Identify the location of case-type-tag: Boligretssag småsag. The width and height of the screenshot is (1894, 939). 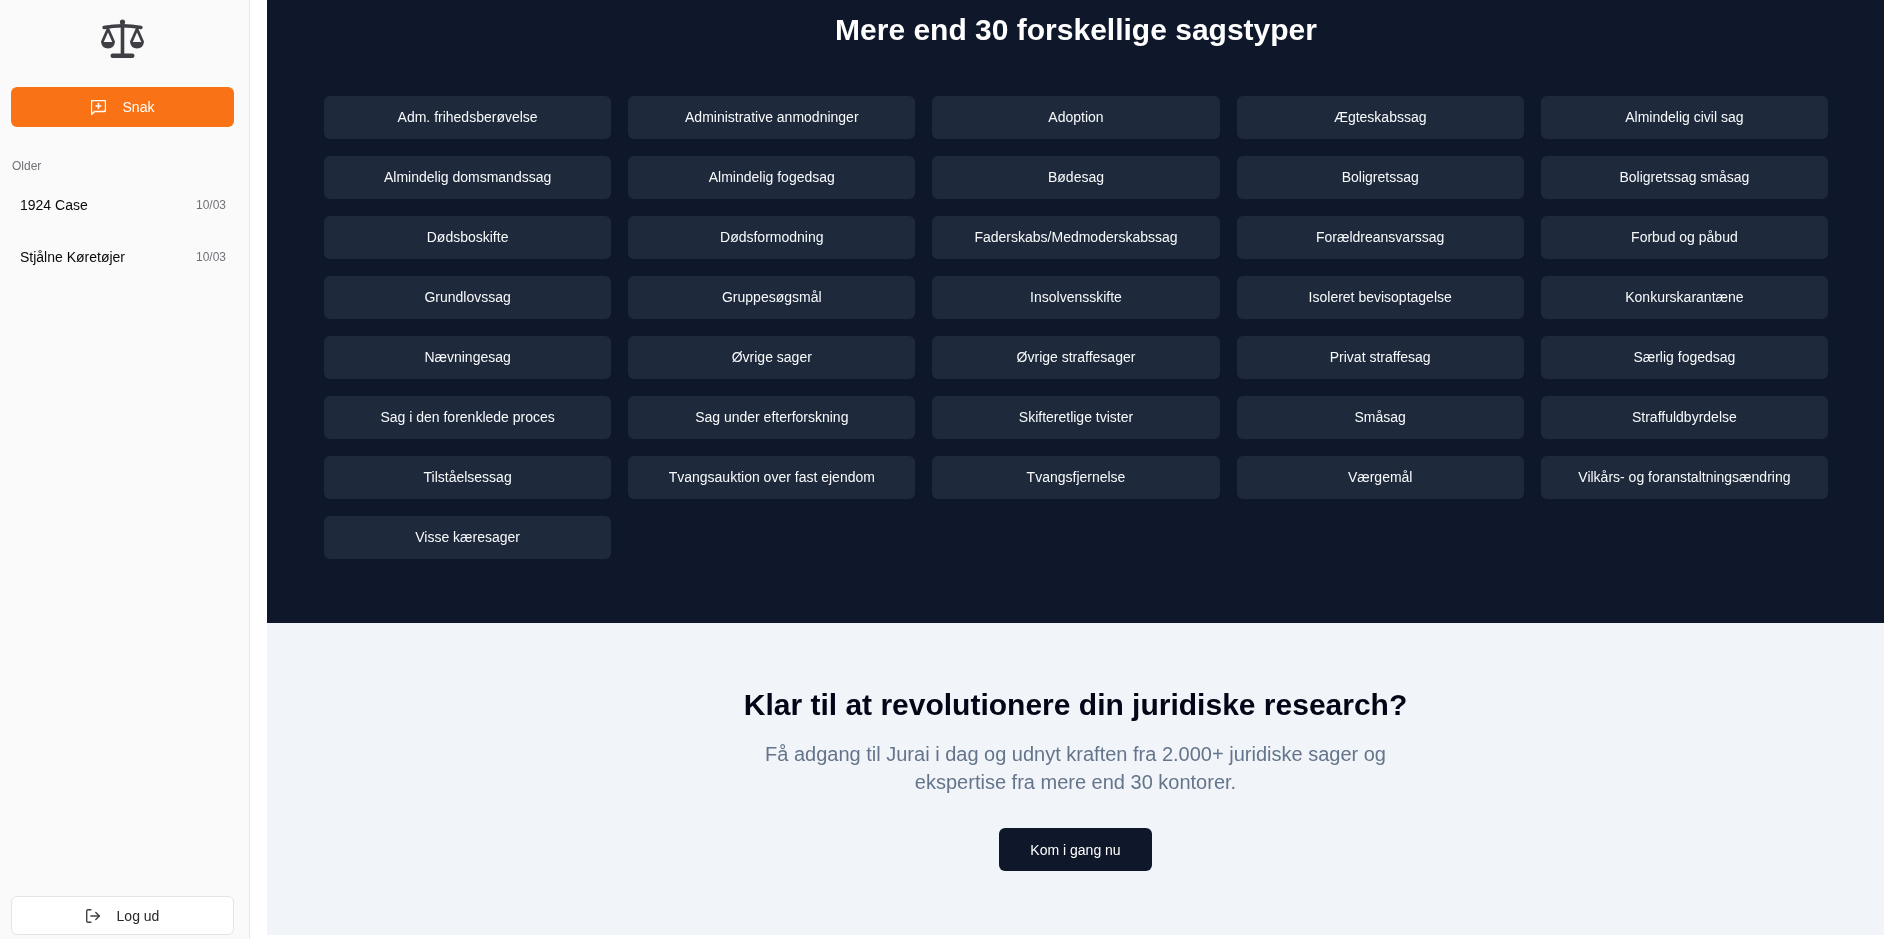
(1684, 177).